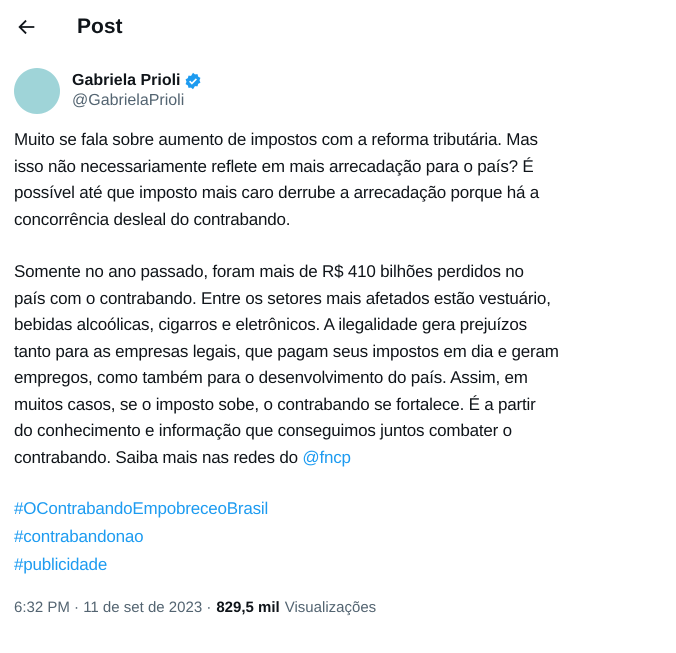 The height and width of the screenshot is (653, 676). What do you see at coordinates (61, 565) in the screenshot?
I see `hashtag-link: #publicidade` at bounding box center [61, 565].